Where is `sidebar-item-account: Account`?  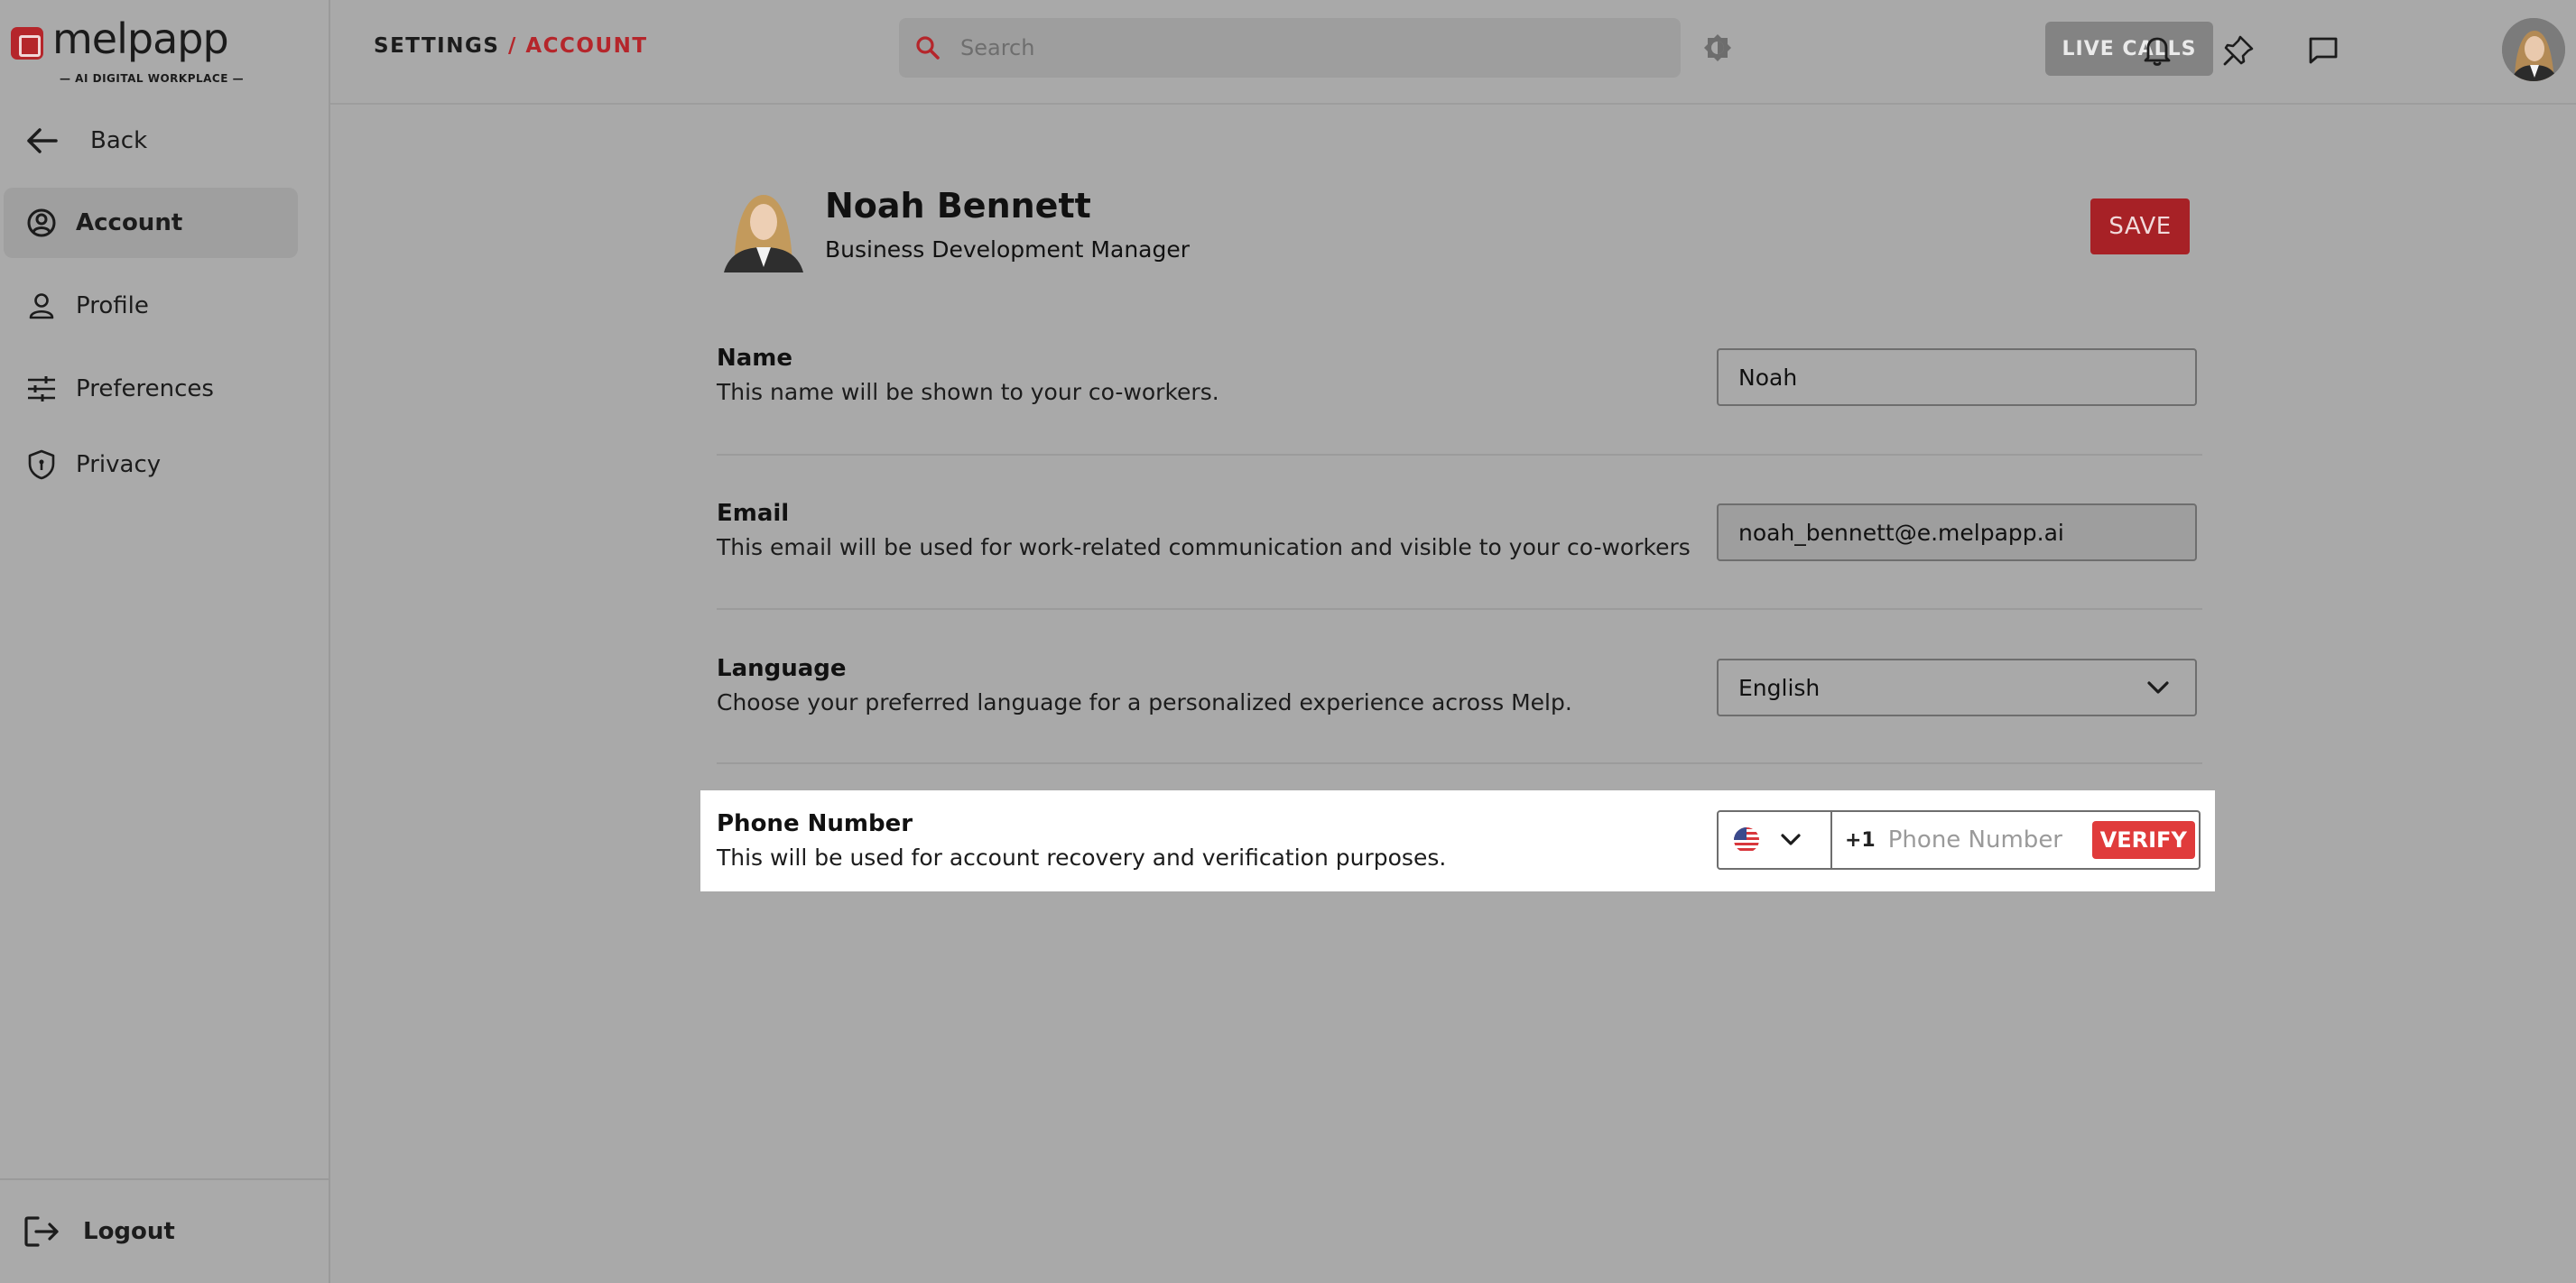
sidebar-item-account: Account is located at coordinates (151, 223).